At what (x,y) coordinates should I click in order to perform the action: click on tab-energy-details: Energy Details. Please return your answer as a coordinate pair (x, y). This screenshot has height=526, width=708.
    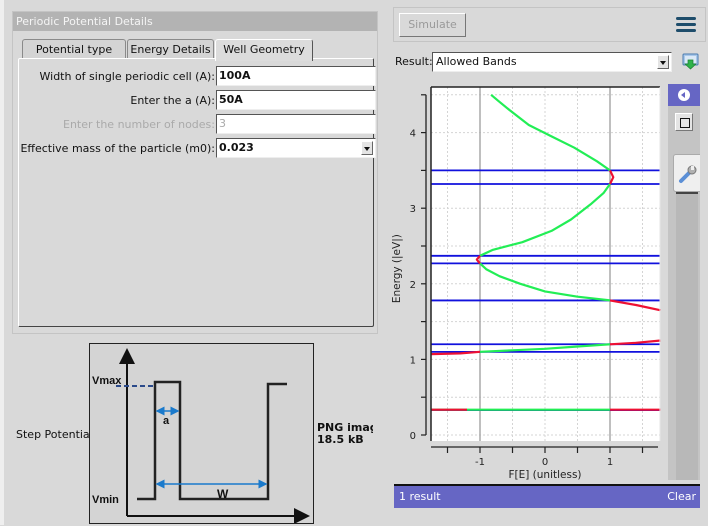
    Looking at the image, I should click on (170, 49).